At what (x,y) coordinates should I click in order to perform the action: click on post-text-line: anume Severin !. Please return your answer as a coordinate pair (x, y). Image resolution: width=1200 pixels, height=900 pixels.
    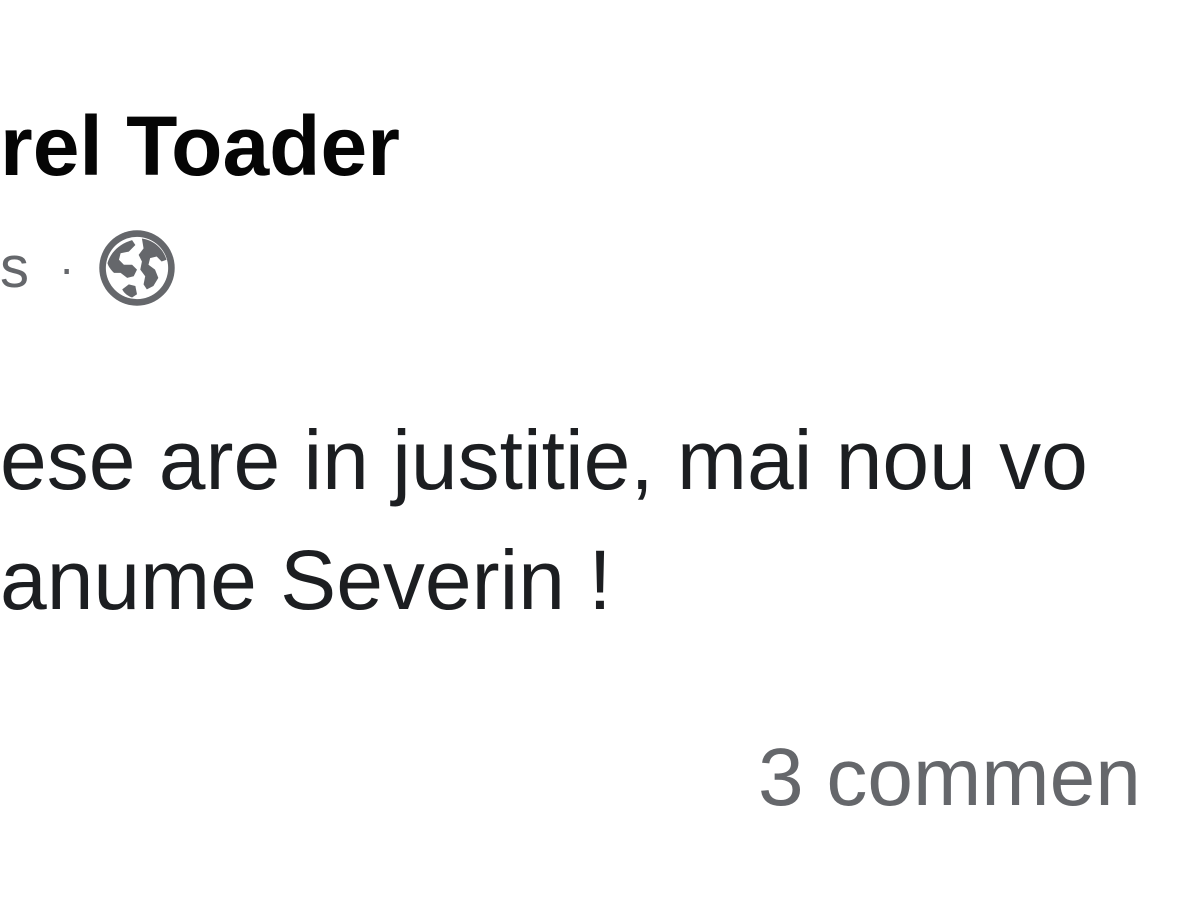
    Looking at the image, I should click on (306, 580).